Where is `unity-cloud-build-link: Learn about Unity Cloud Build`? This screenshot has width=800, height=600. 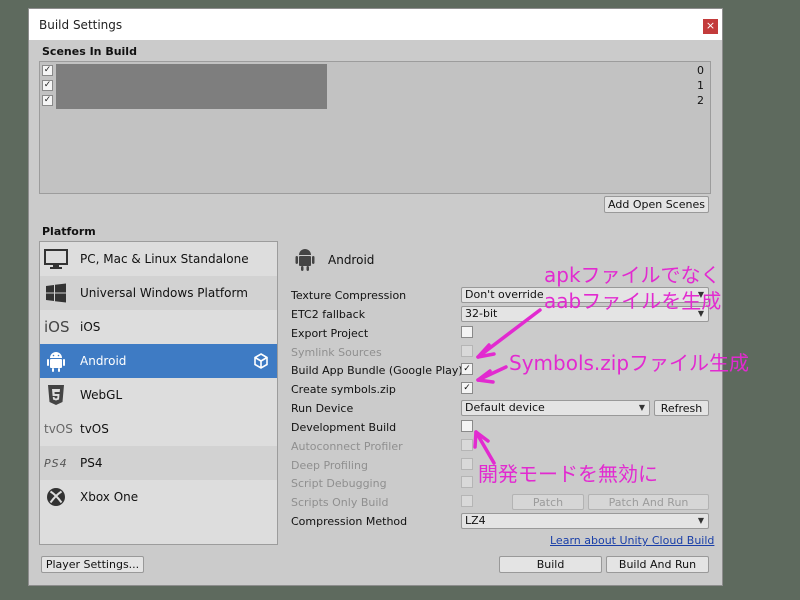
unity-cloud-build-link: Learn about Unity Cloud Build is located at coordinates (632, 540).